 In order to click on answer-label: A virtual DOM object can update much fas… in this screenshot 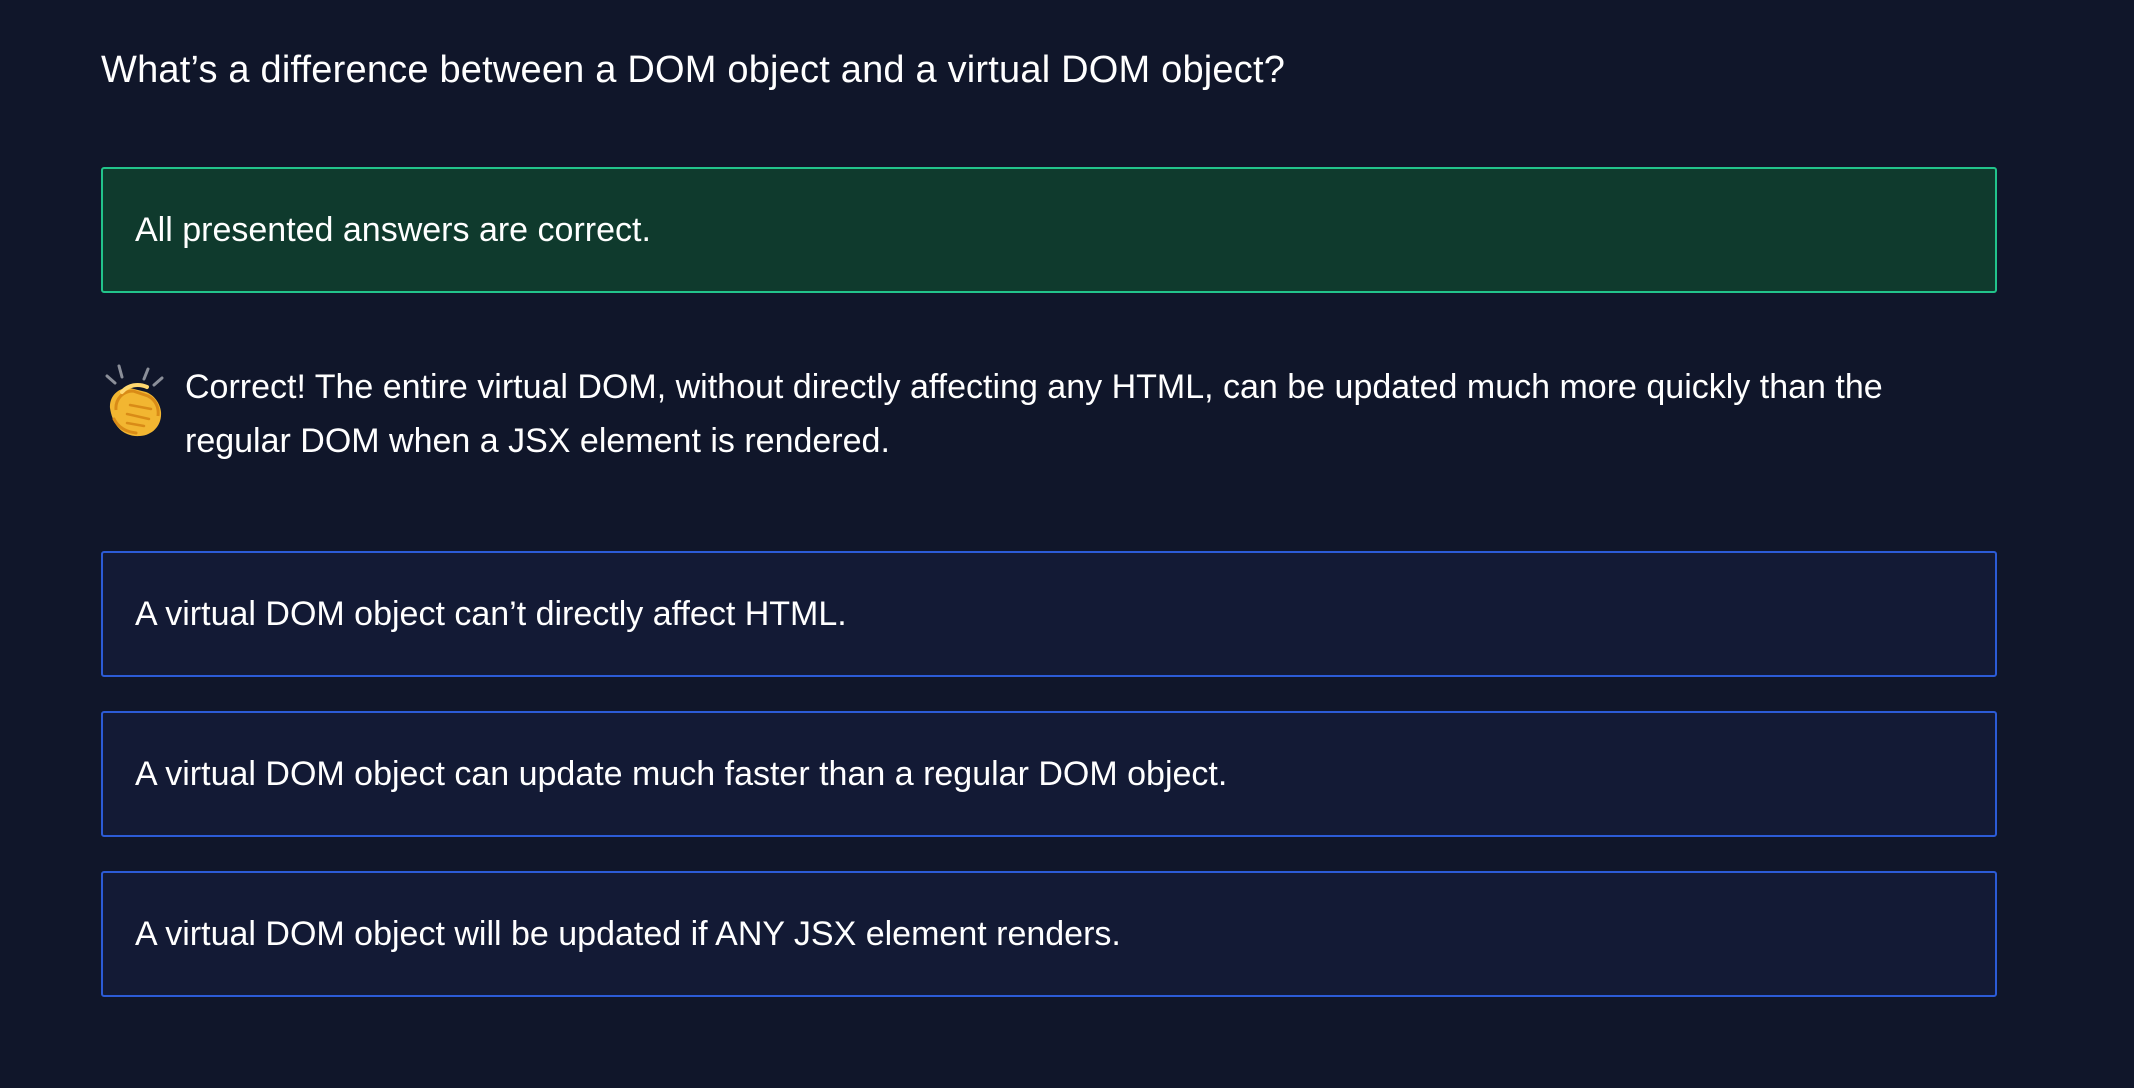, I will do `click(681, 773)`.